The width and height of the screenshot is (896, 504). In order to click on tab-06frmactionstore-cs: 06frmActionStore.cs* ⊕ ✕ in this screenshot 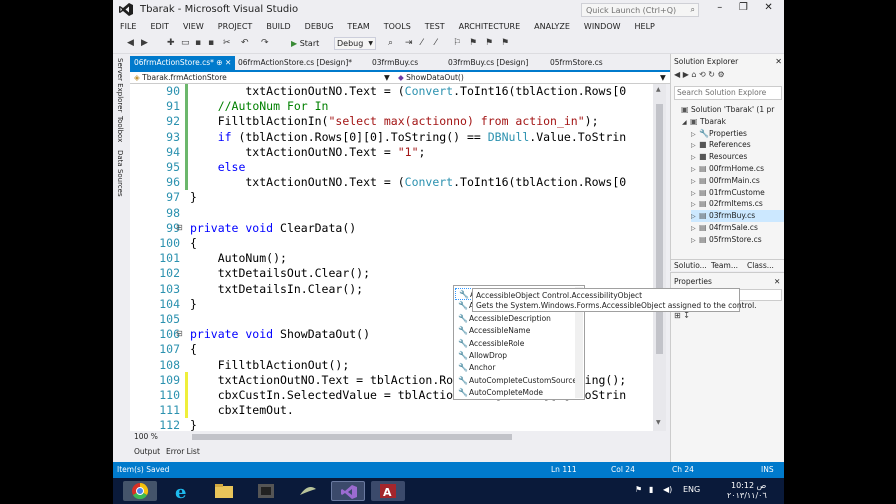, I will do `click(183, 63)`.